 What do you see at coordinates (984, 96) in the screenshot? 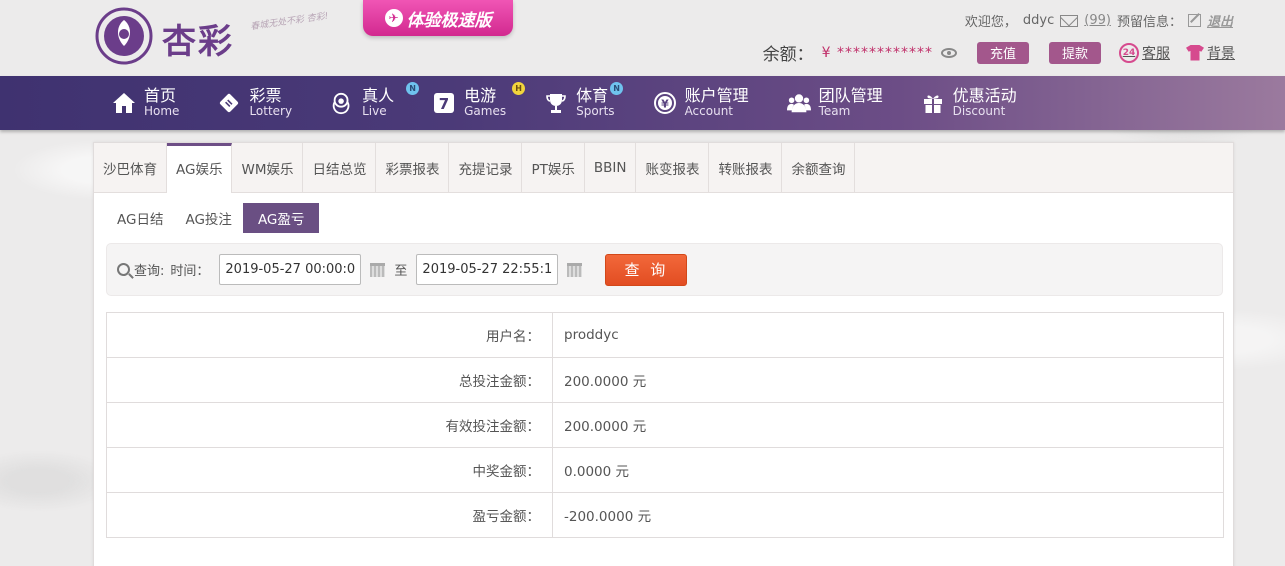
I see `nav-label-cn: 优惠活动` at bounding box center [984, 96].